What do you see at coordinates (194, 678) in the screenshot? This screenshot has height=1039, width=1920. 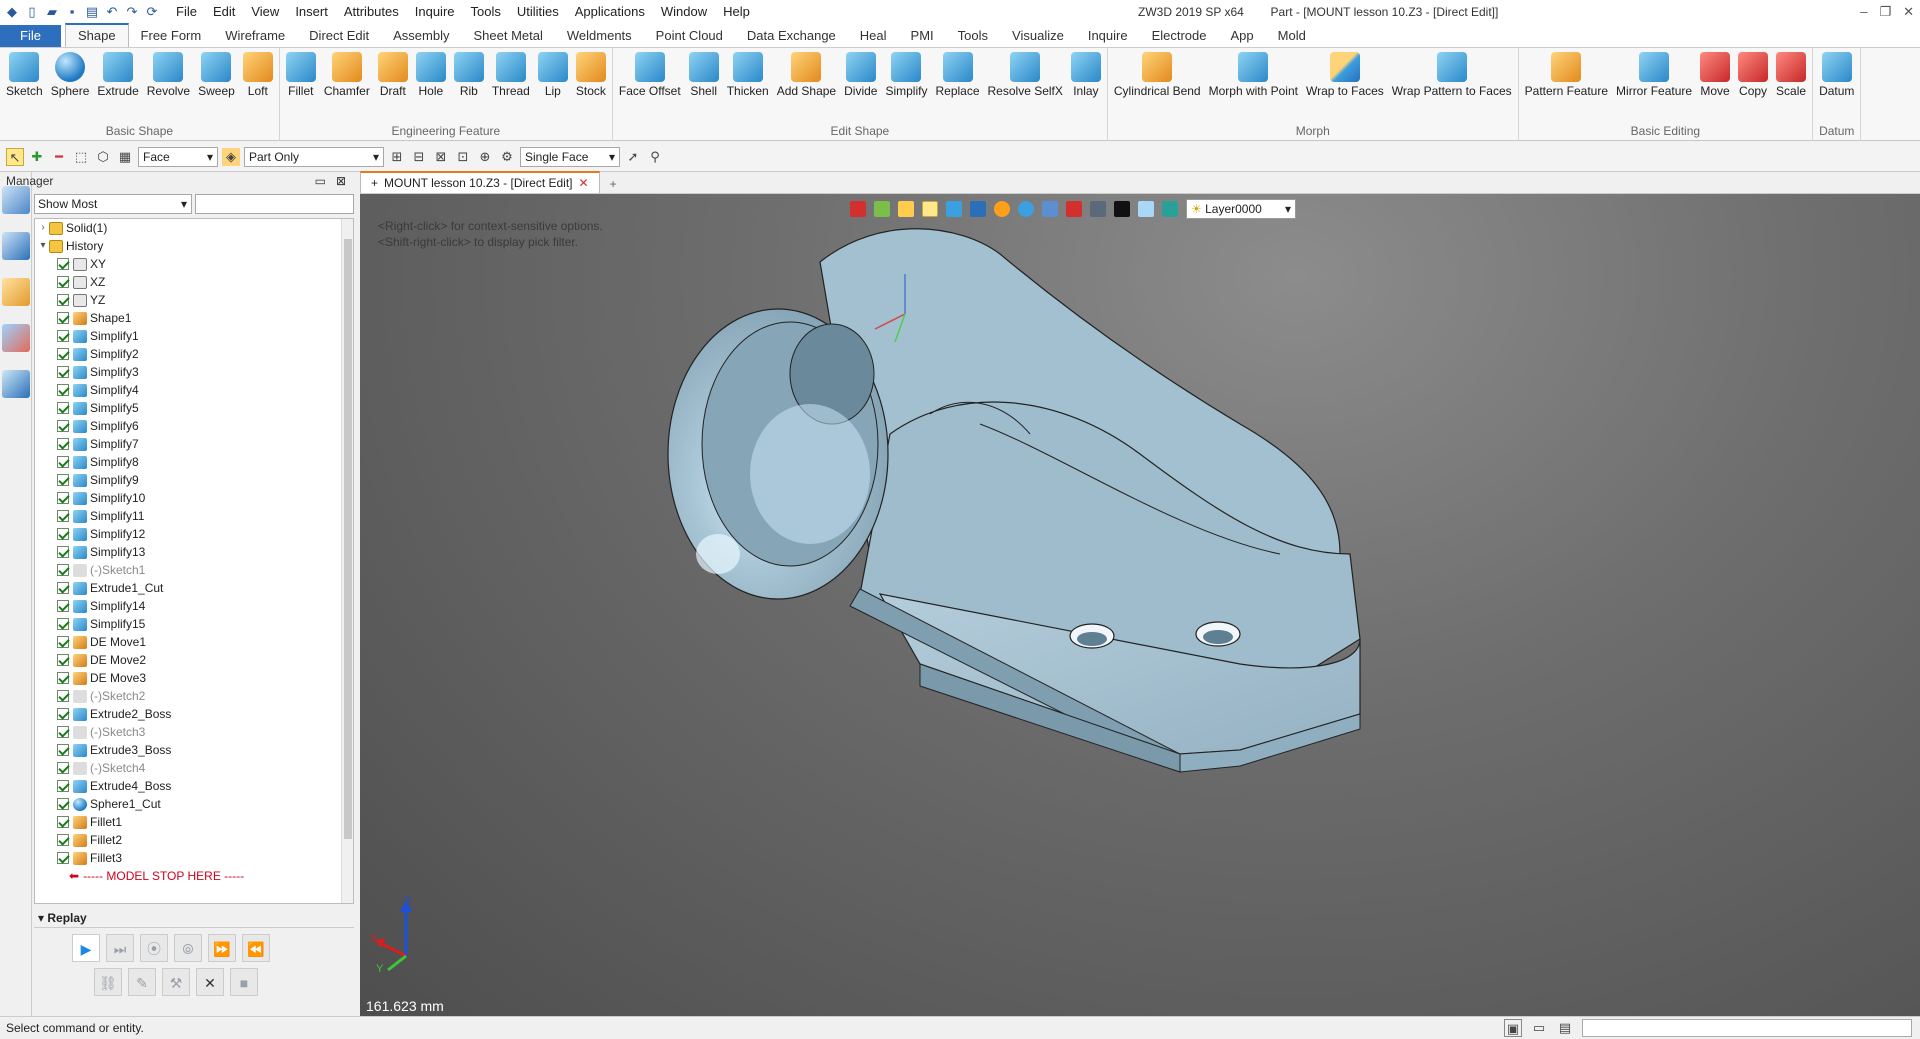 I see `tree-item: DE Move3` at bounding box center [194, 678].